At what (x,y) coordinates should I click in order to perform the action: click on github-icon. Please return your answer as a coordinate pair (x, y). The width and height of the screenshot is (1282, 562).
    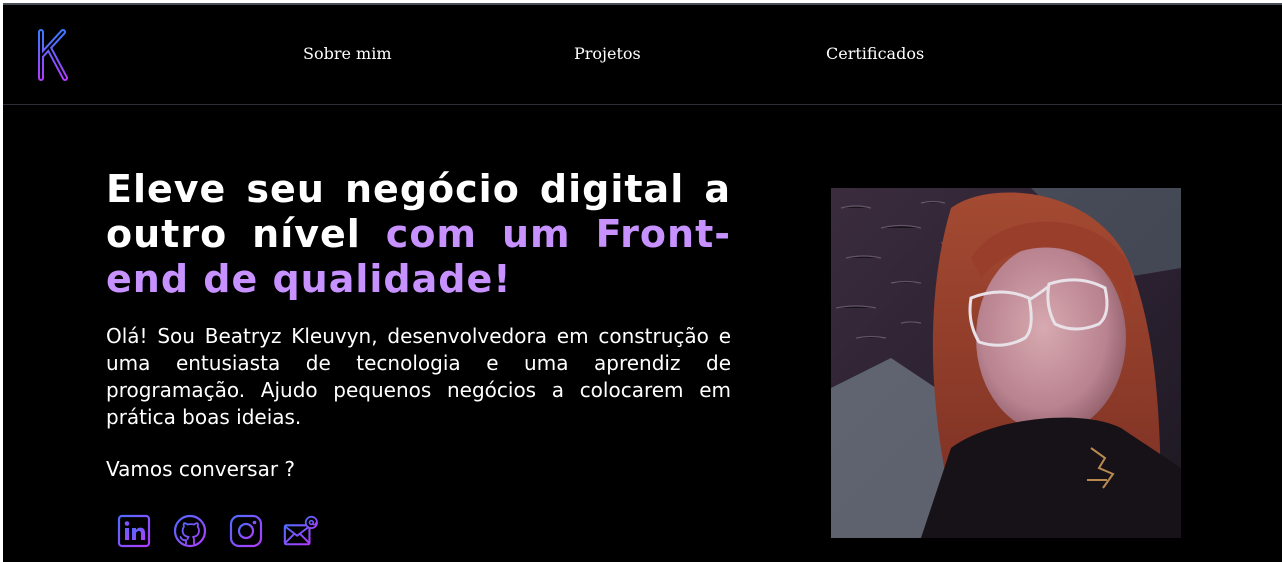
    Looking at the image, I should click on (190, 531).